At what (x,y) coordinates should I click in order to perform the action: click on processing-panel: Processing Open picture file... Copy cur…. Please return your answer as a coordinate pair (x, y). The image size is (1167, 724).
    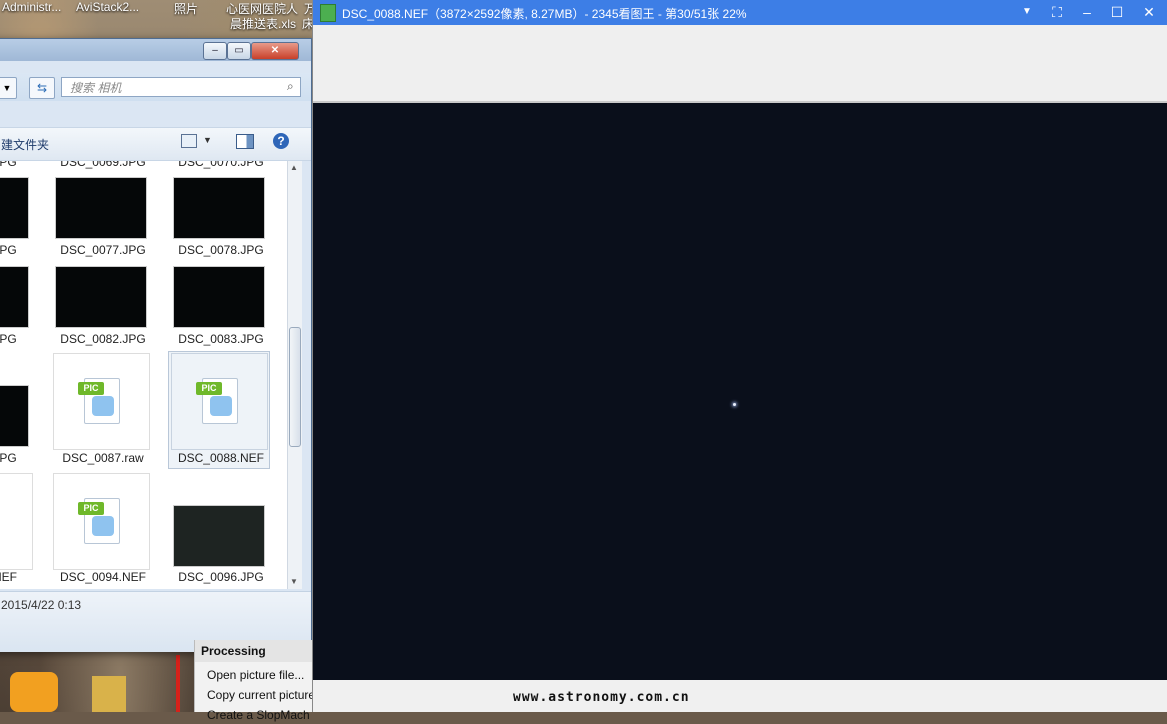
    Looking at the image, I should click on (258, 681).